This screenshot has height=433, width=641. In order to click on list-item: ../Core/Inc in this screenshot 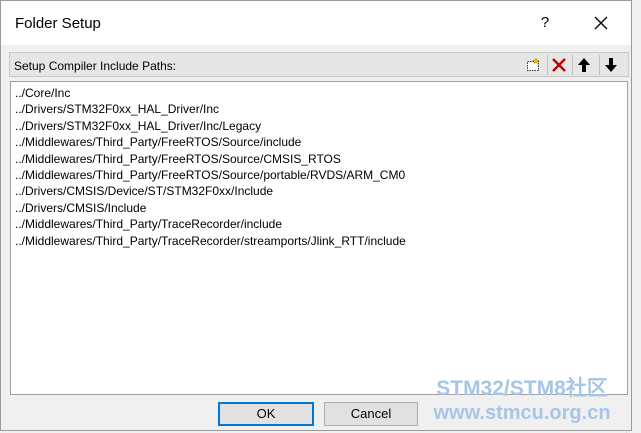, I will do `click(321, 93)`.